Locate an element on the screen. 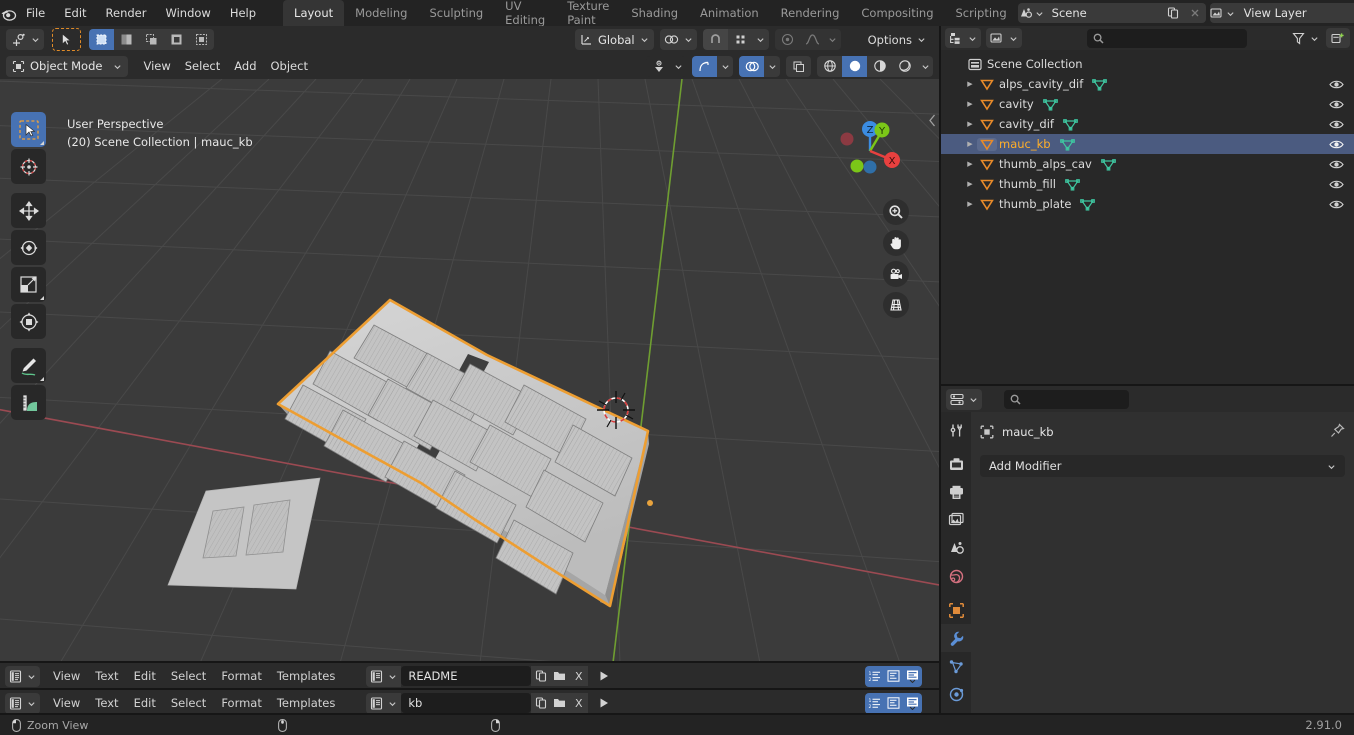  outliner-row-cavity: ▶ cavity is located at coordinates (1147, 104).